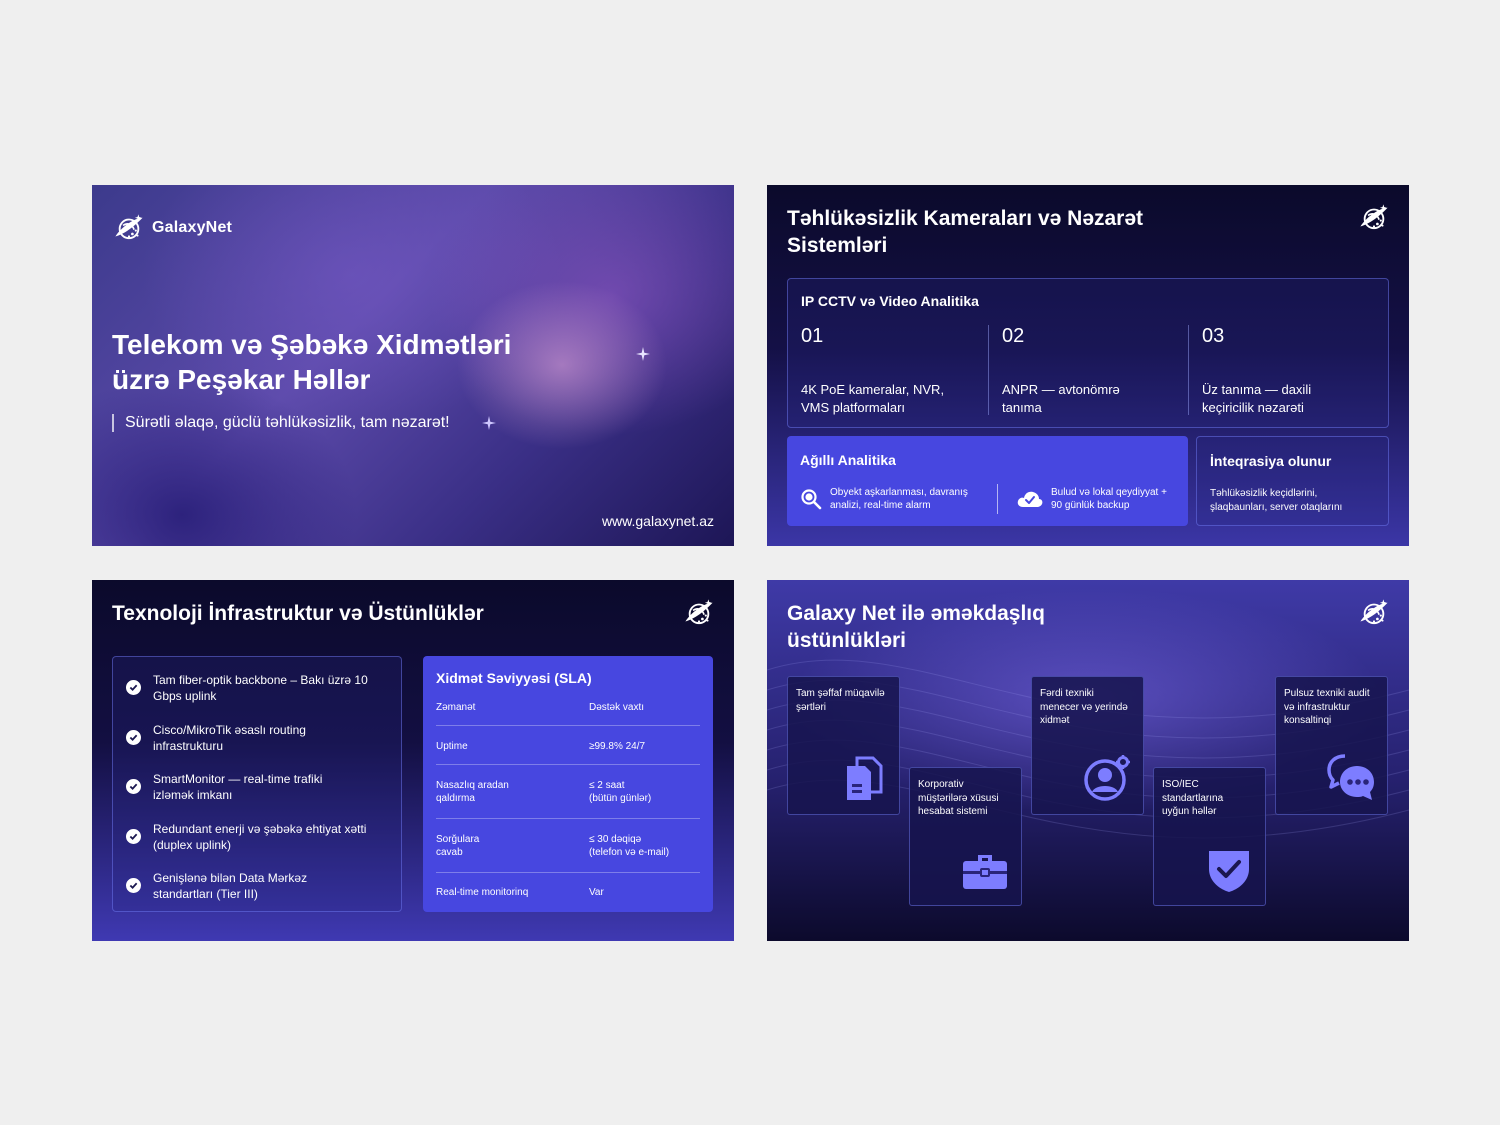  Describe the element at coordinates (617, 707) in the screenshot. I see `sla-header-cell: Dəstək vaxtı` at that location.